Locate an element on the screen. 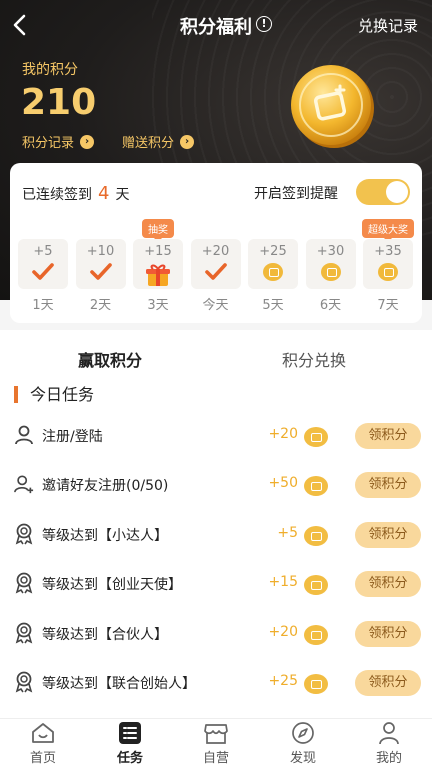 This screenshot has height=768, width=432. sign-in-day: +10 2天 is located at coordinates (100, 276).